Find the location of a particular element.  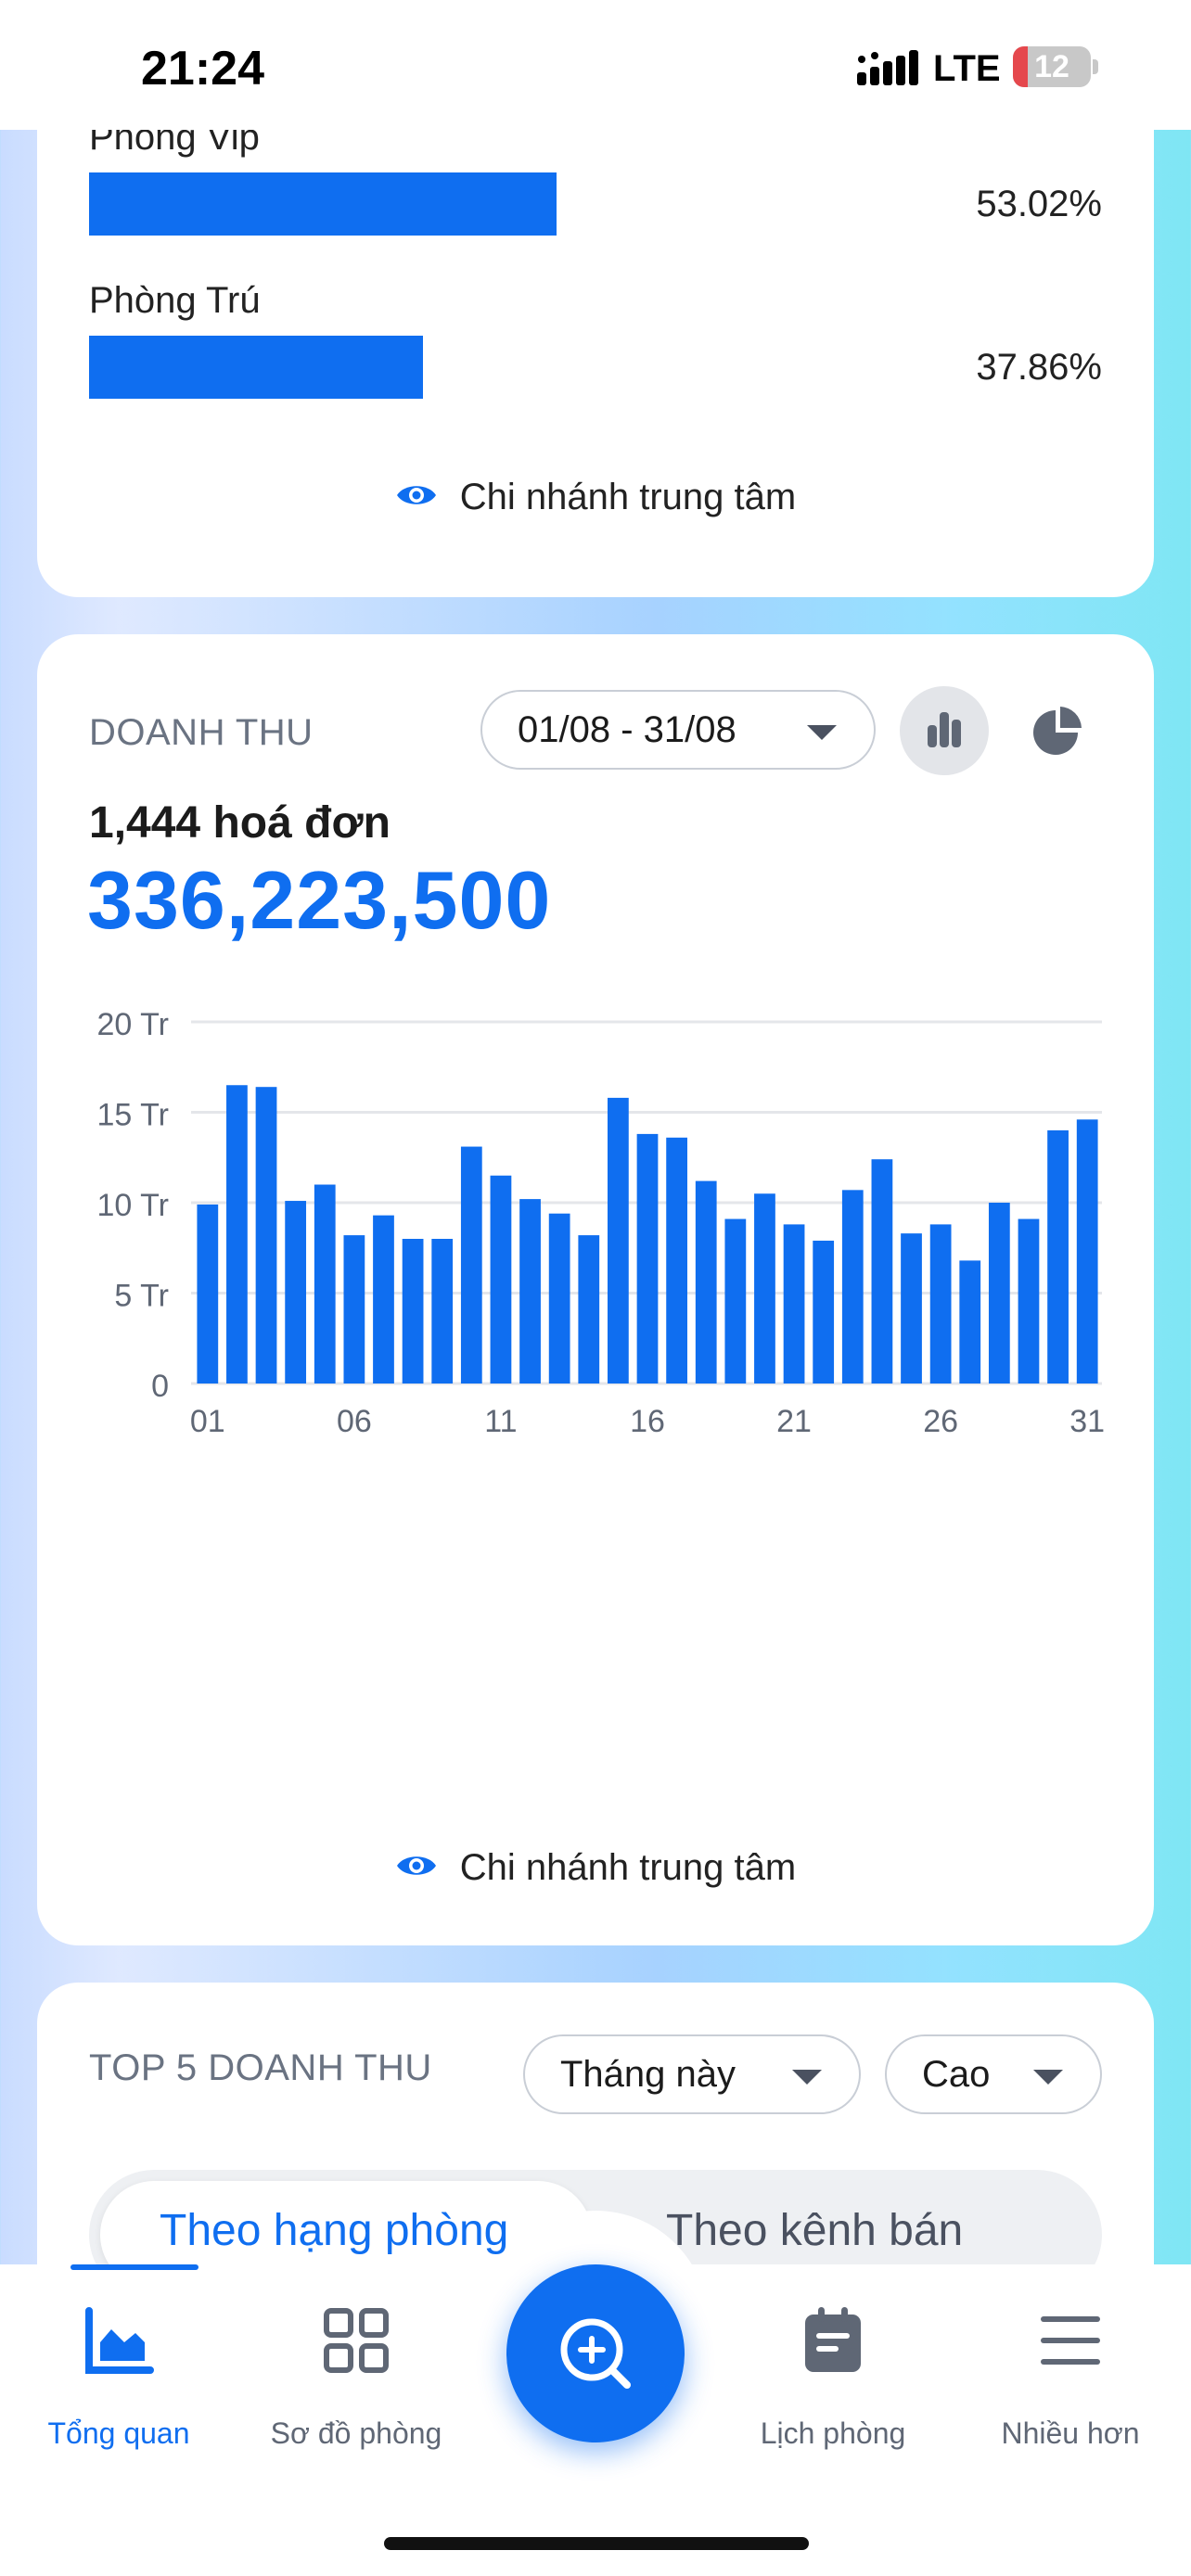

status-time: 21:24 is located at coordinates (202, 69).